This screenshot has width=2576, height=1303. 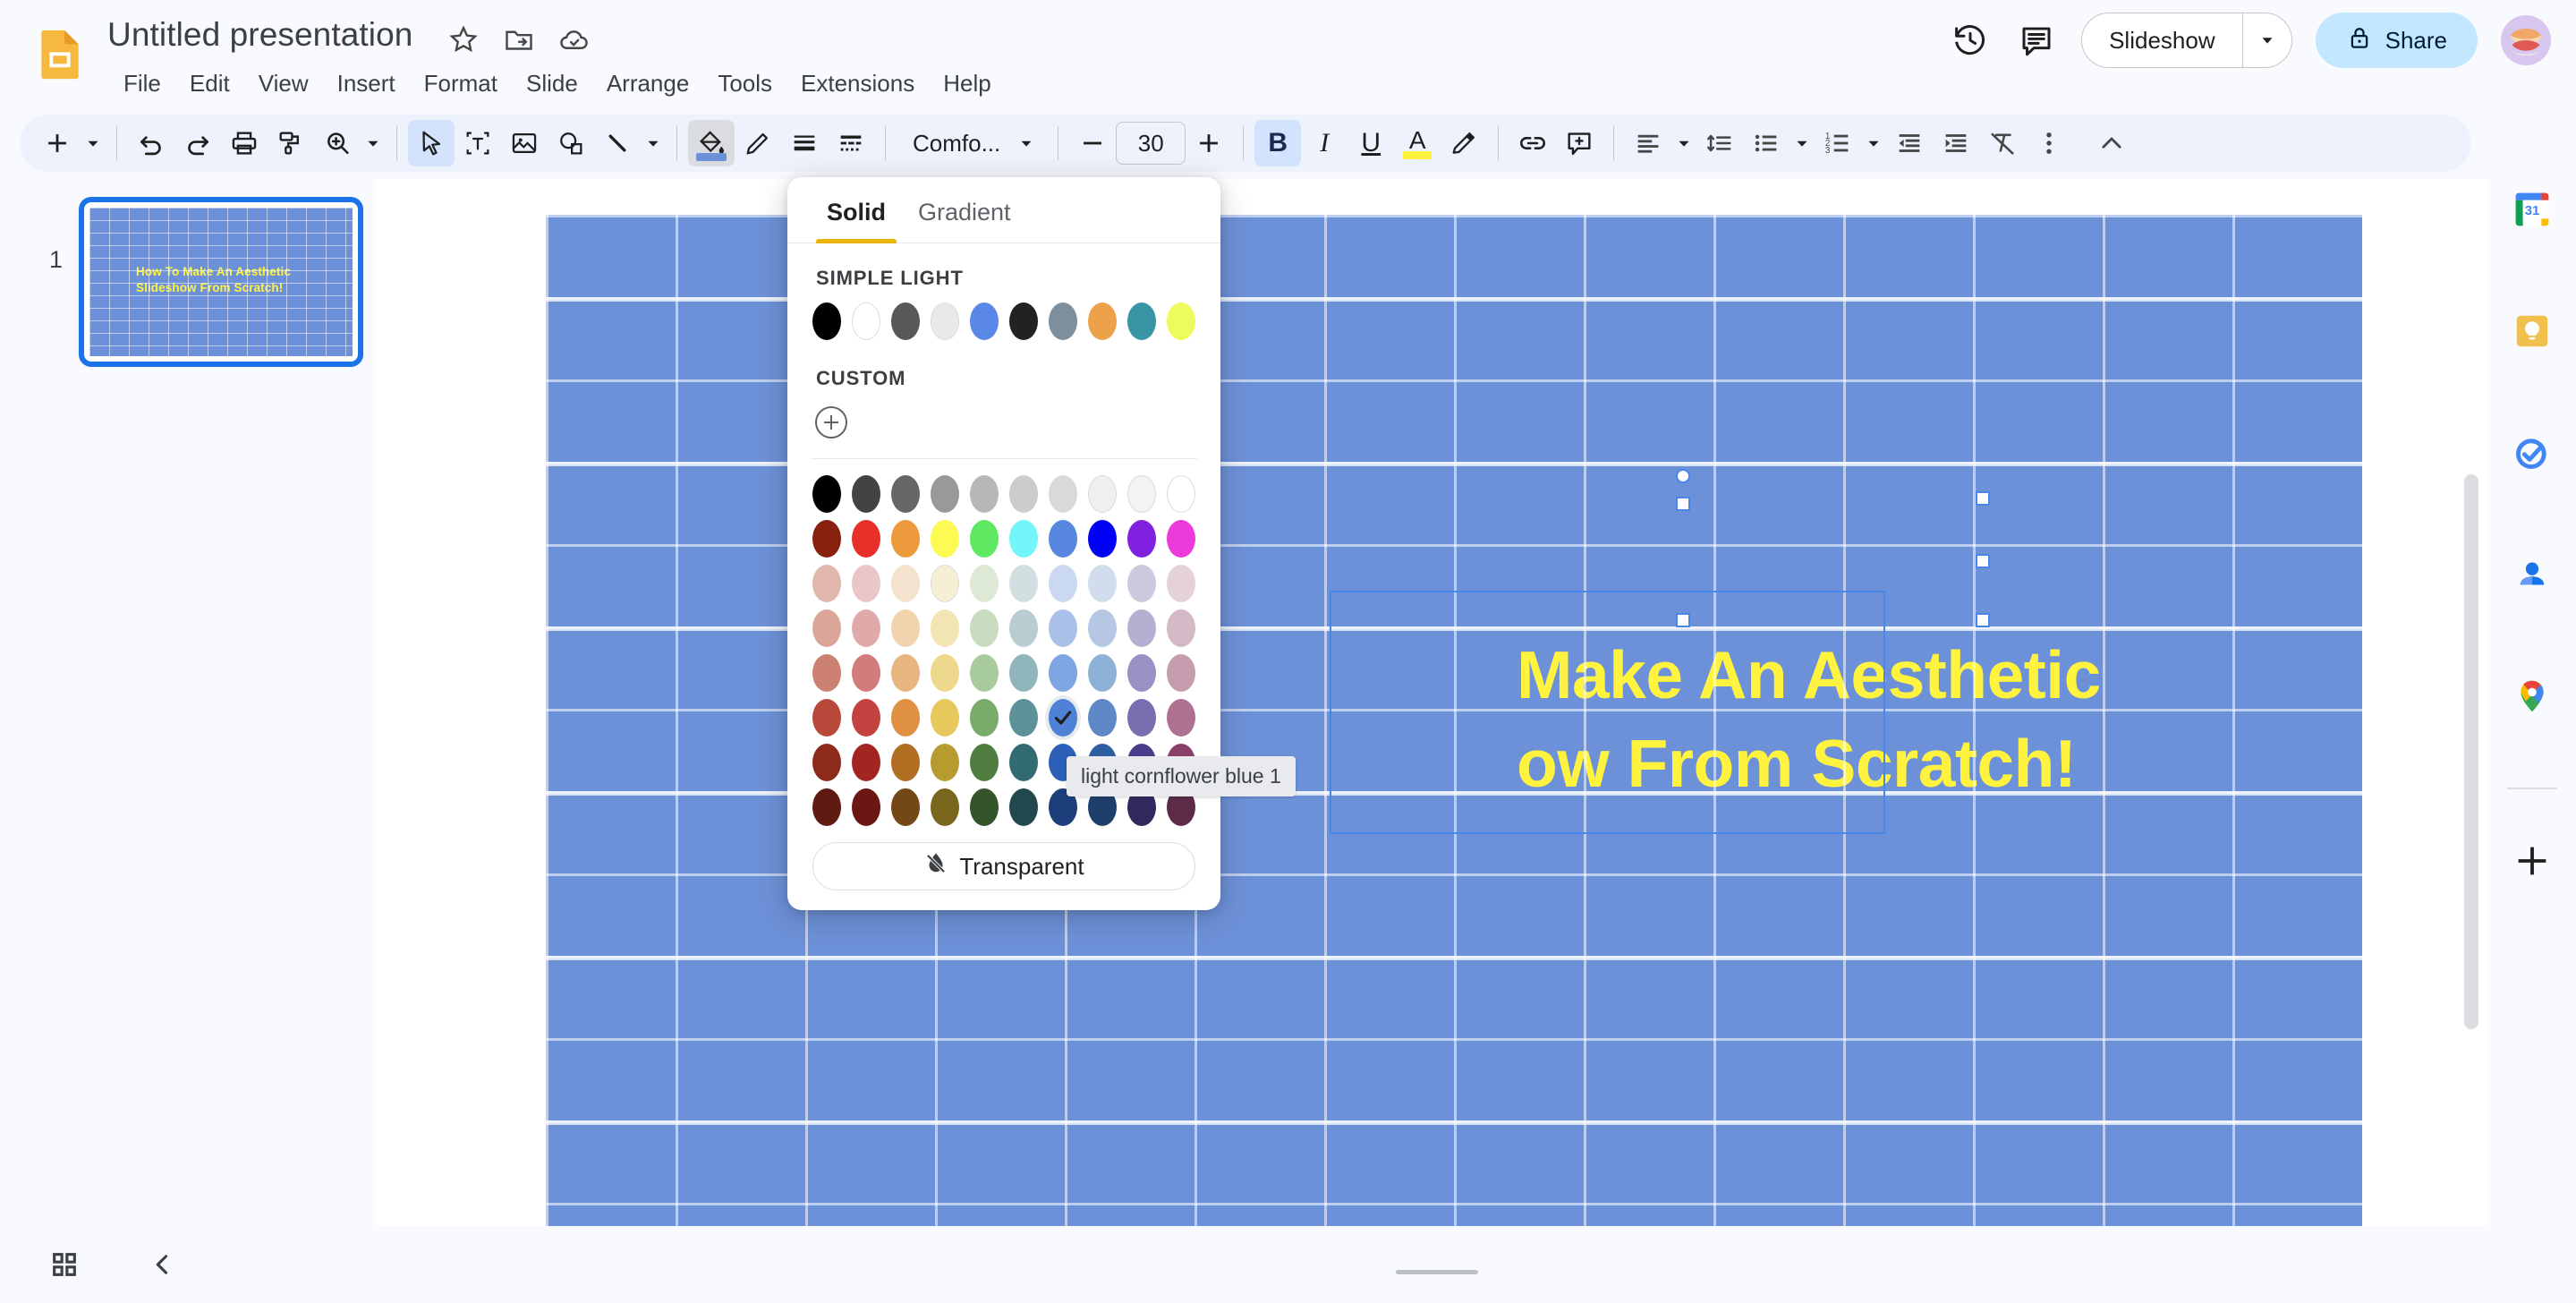 I want to click on fill-color-button, so click(x=711, y=143).